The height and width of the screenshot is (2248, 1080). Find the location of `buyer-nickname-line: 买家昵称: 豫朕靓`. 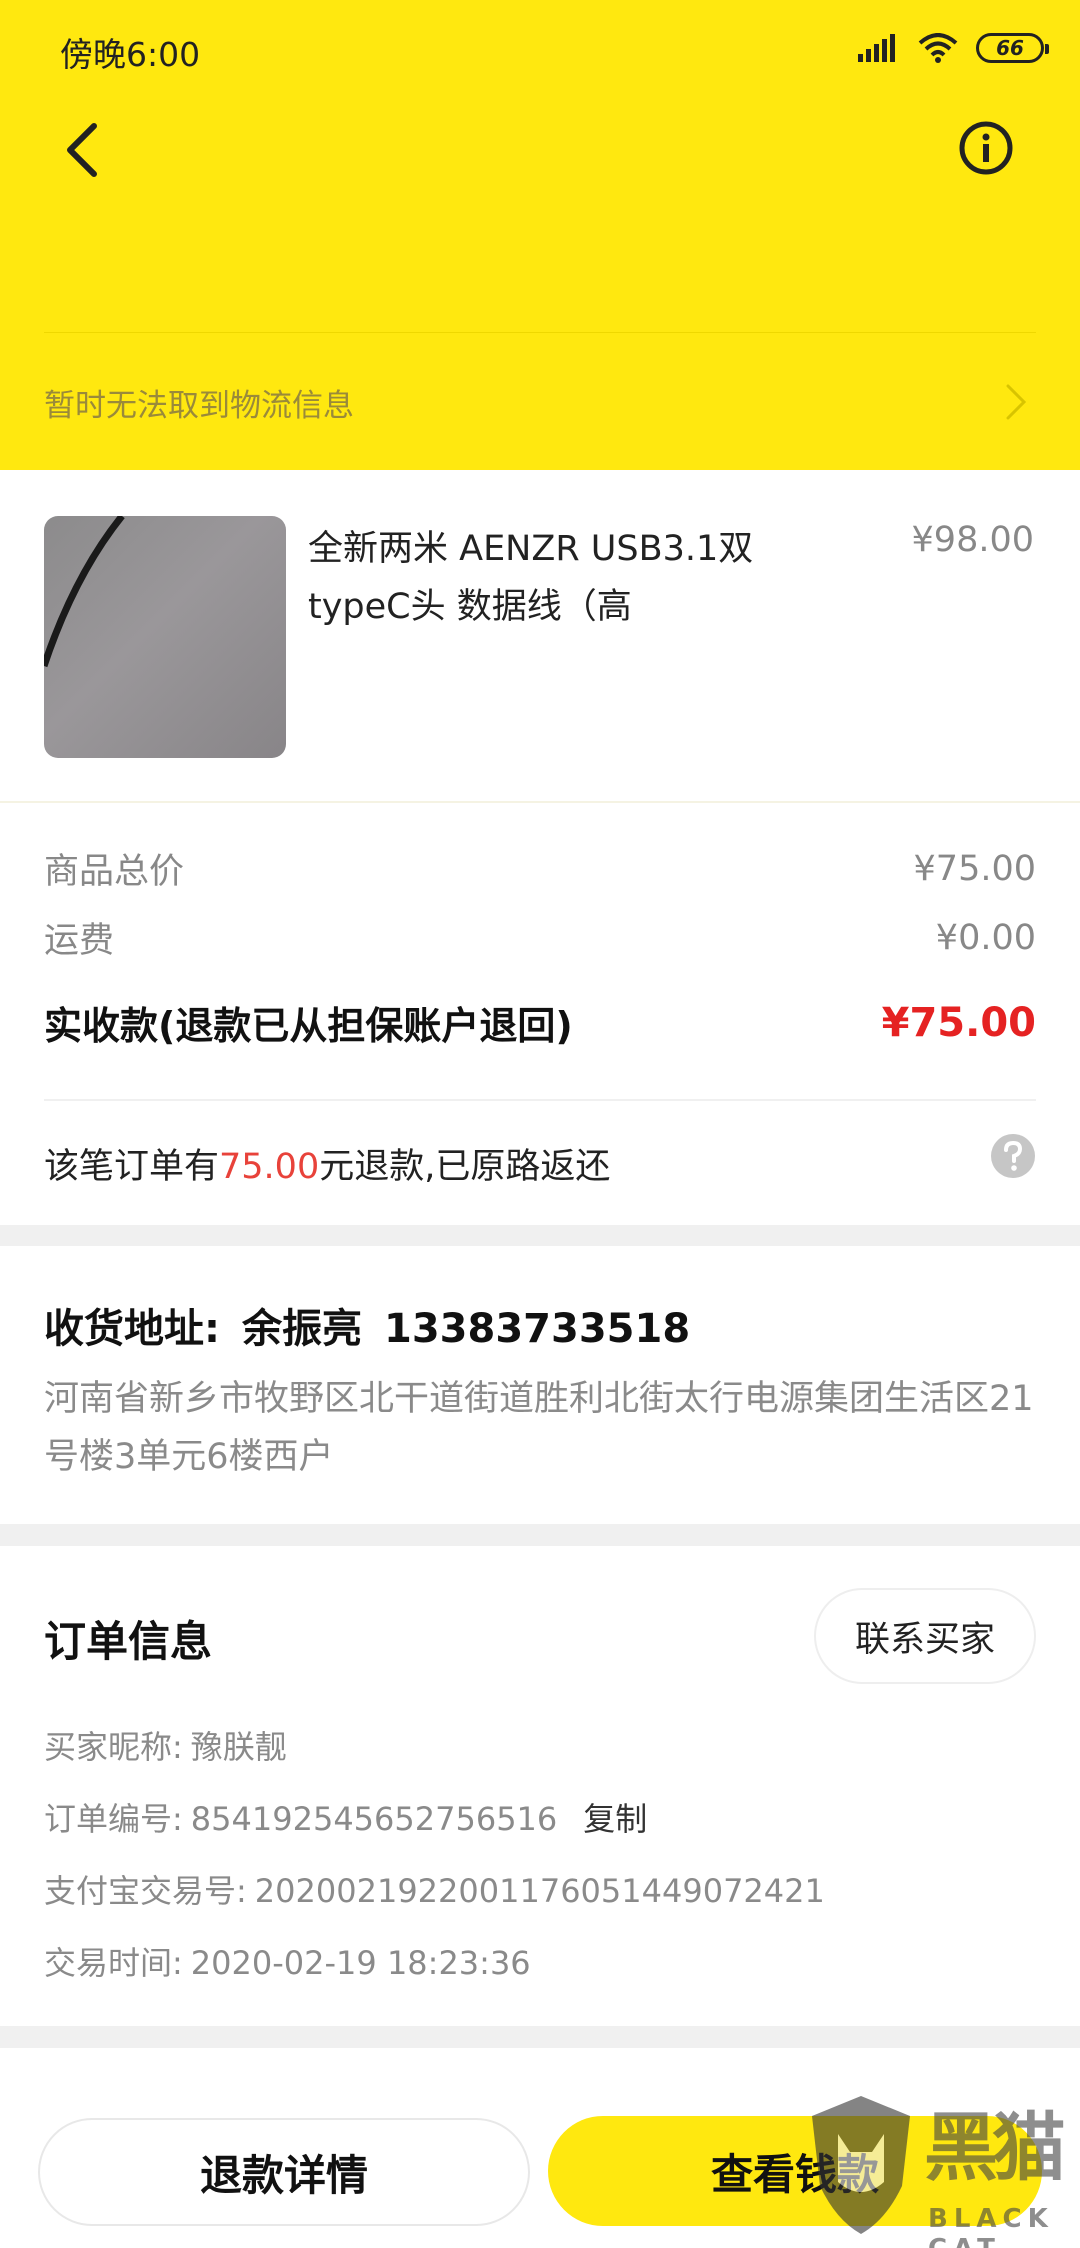

buyer-nickname-line: 买家昵称: 豫朕靓 is located at coordinates (165, 1745).